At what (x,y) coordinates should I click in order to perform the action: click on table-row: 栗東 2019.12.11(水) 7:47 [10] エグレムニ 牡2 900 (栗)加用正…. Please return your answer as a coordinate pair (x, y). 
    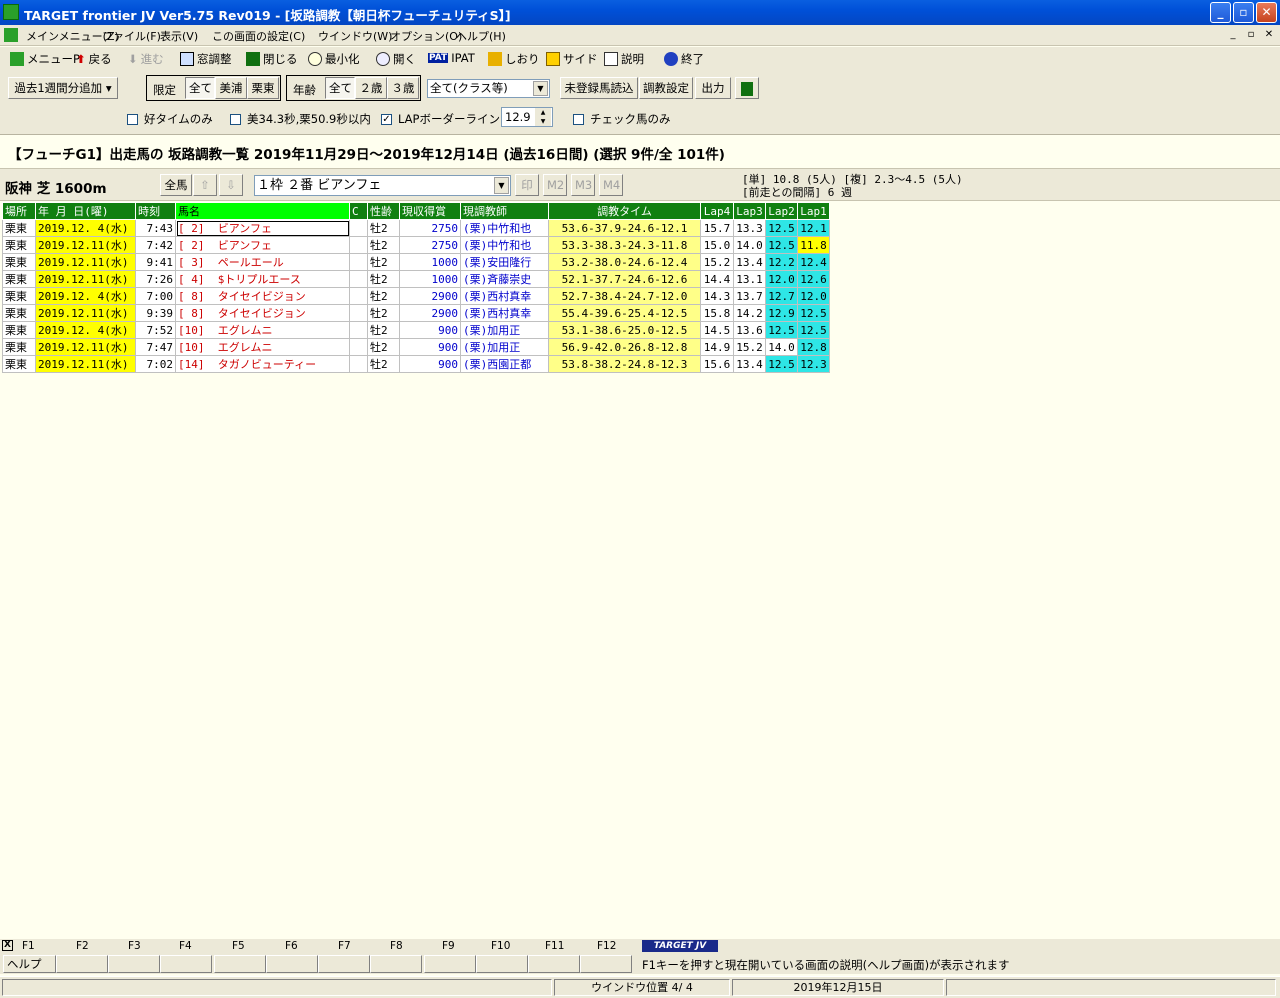
    Looking at the image, I should click on (416, 347).